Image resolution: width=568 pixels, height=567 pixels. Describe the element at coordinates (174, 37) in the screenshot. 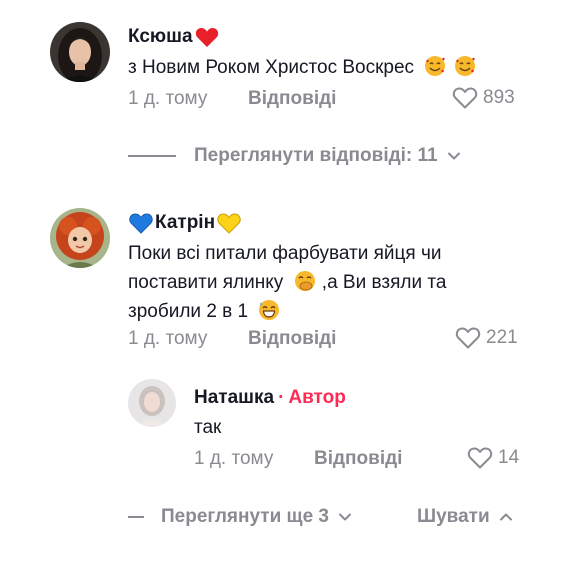

I see `comment-author-name: Ксюша` at that location.